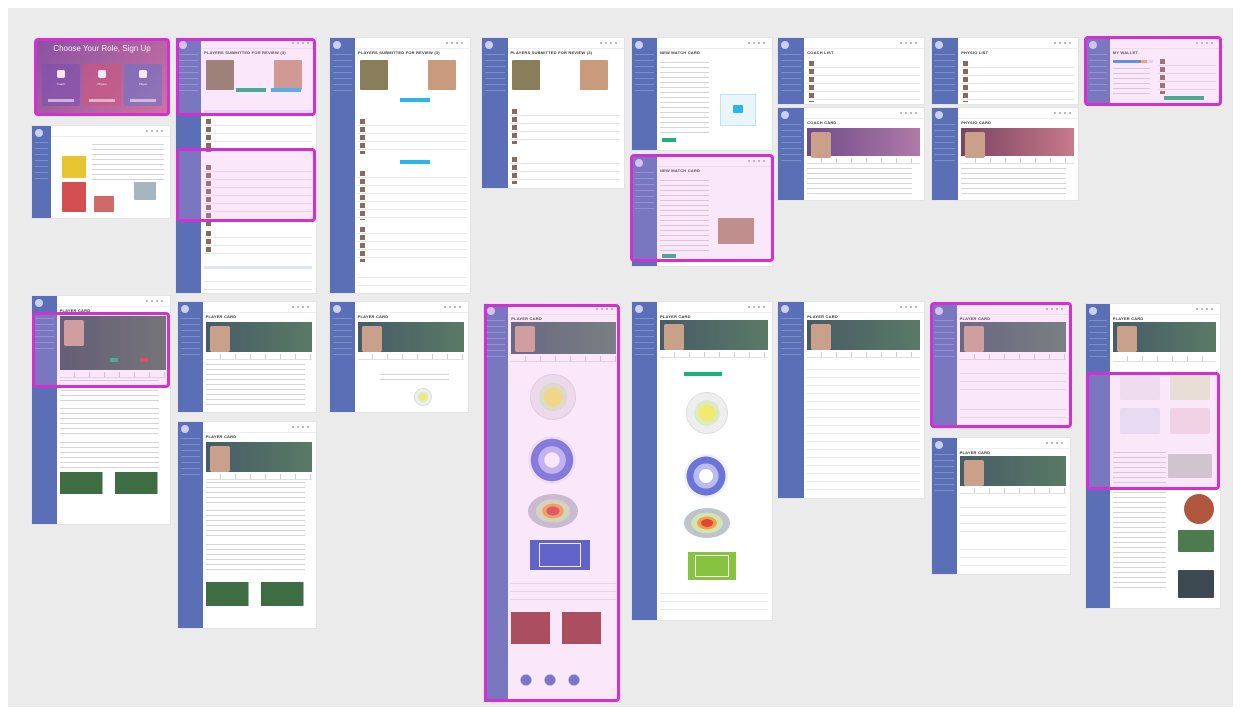 This screenshot has height=715, width=1241. Describe the element at coordinates (702, 208) in the screenshot. I see `highlight-box-new-match` at that location.